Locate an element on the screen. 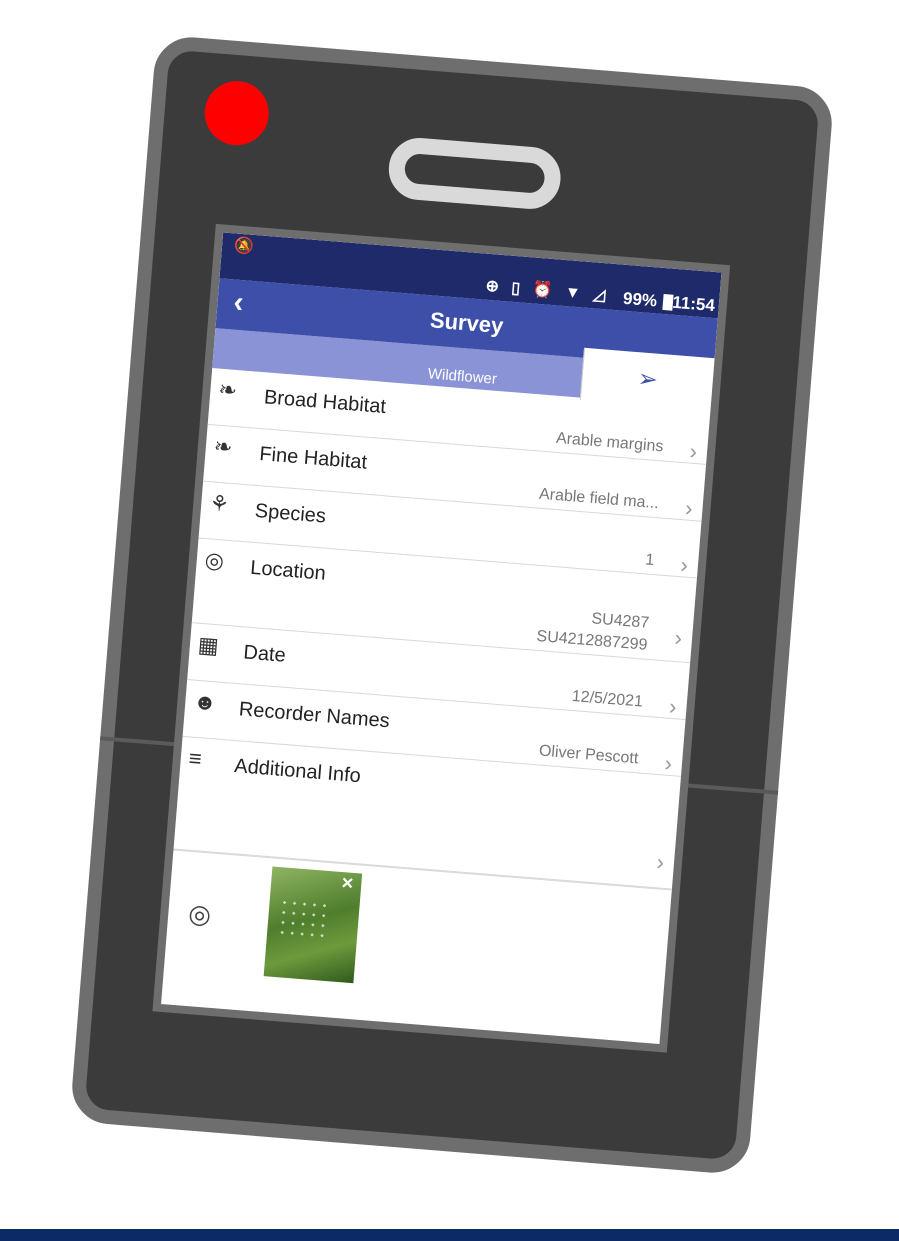  row-label: Date is located at coordinates (264, 654).